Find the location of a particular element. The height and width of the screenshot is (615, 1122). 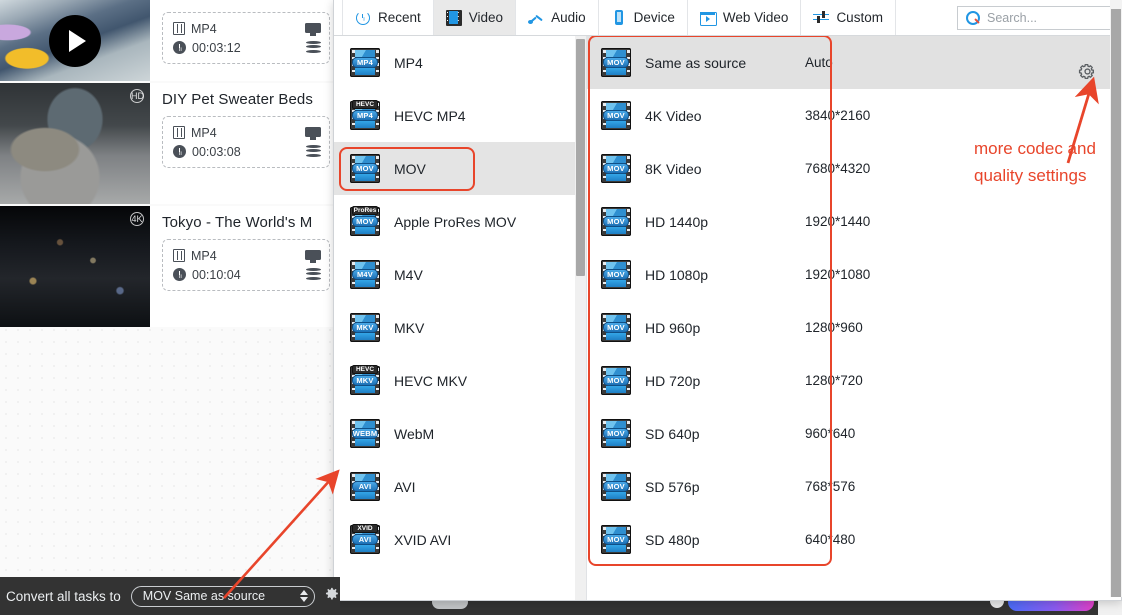

format-file-icon: HEVC MKV is located at coordinates (365, 380).